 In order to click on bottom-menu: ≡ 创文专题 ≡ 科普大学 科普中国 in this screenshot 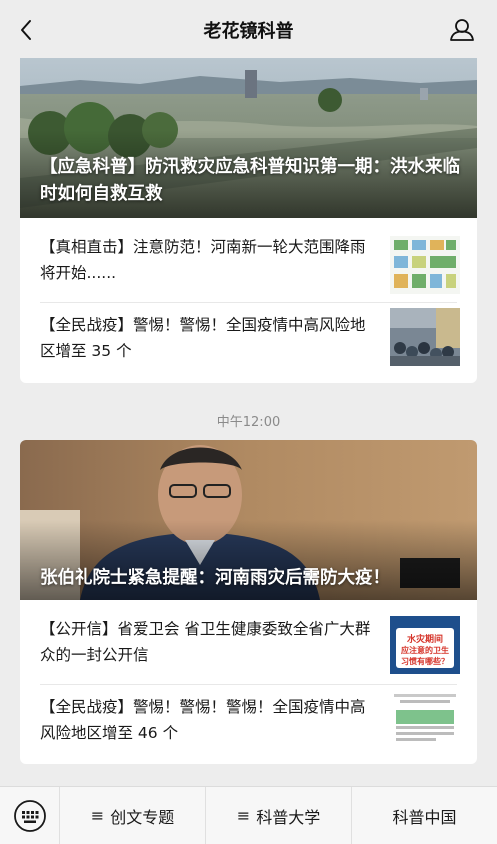, I will do `click(248, 815)`.